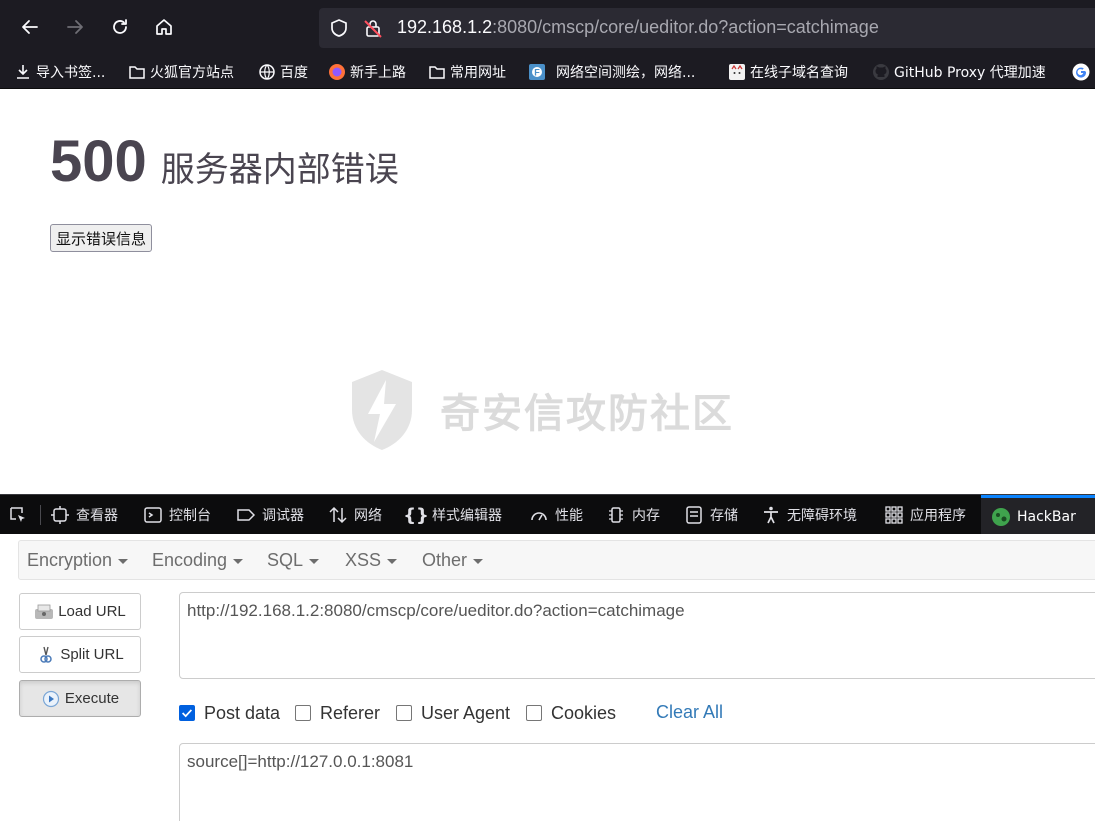 This screenshot has width=1095, height=821. Describe the element at coordinates (822, 516) in the screenshot. I see `tab-label: 无障碍环境` at that location.